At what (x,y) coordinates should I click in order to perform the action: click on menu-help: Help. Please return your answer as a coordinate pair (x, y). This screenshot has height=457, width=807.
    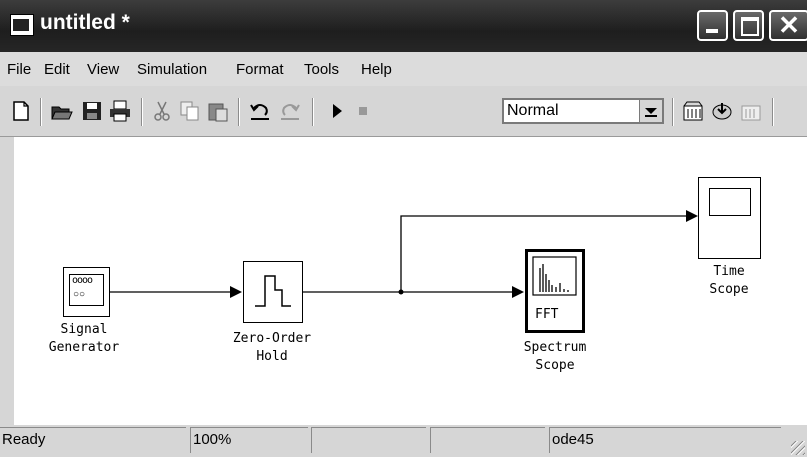
    Looking at the image, I should click on (376, 69).